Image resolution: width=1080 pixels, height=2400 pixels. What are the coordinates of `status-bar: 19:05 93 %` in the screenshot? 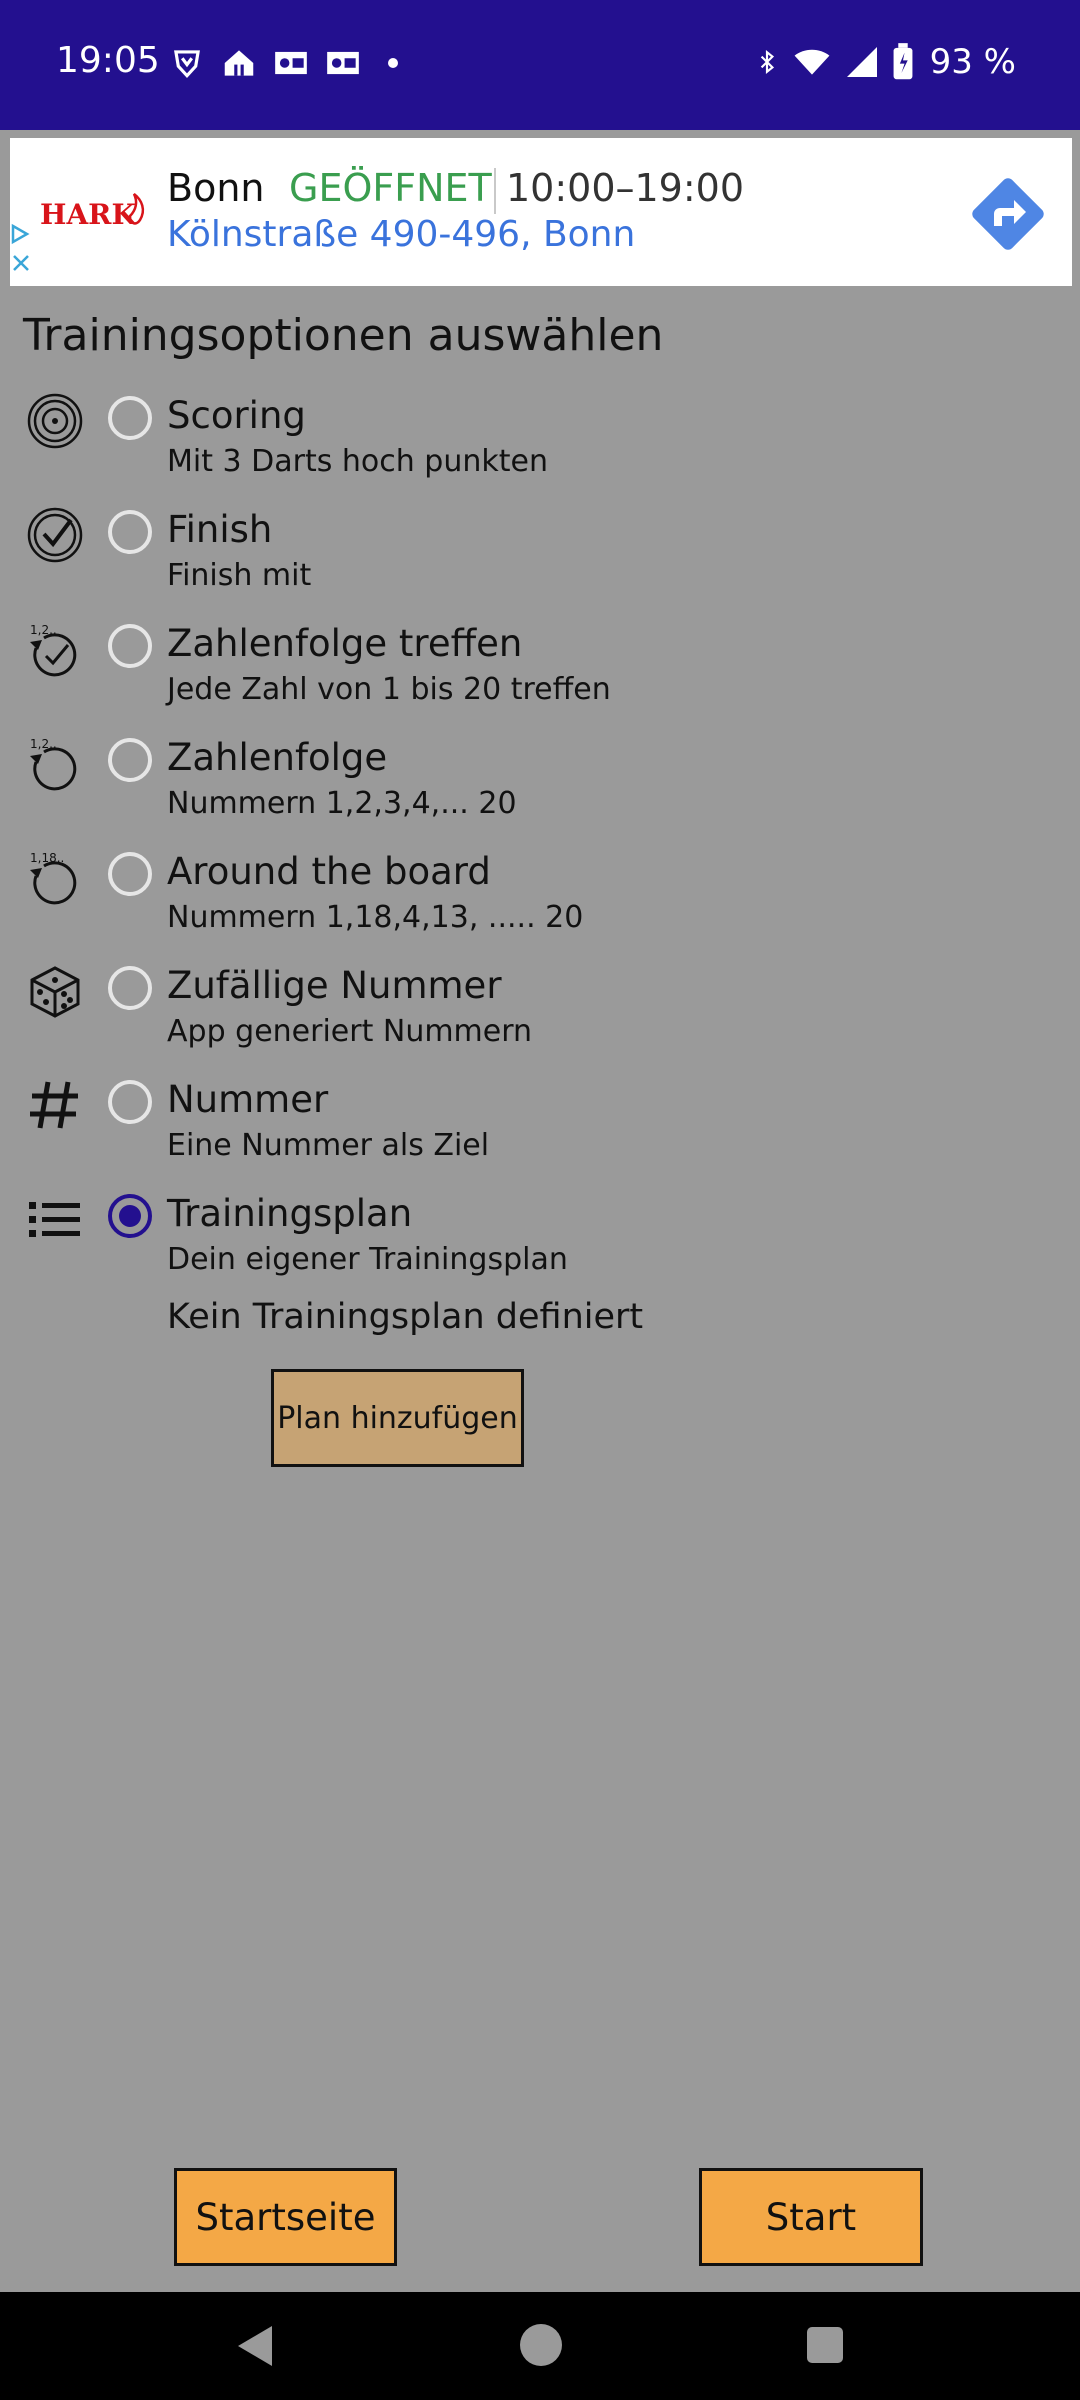 It's located at (540, 65).